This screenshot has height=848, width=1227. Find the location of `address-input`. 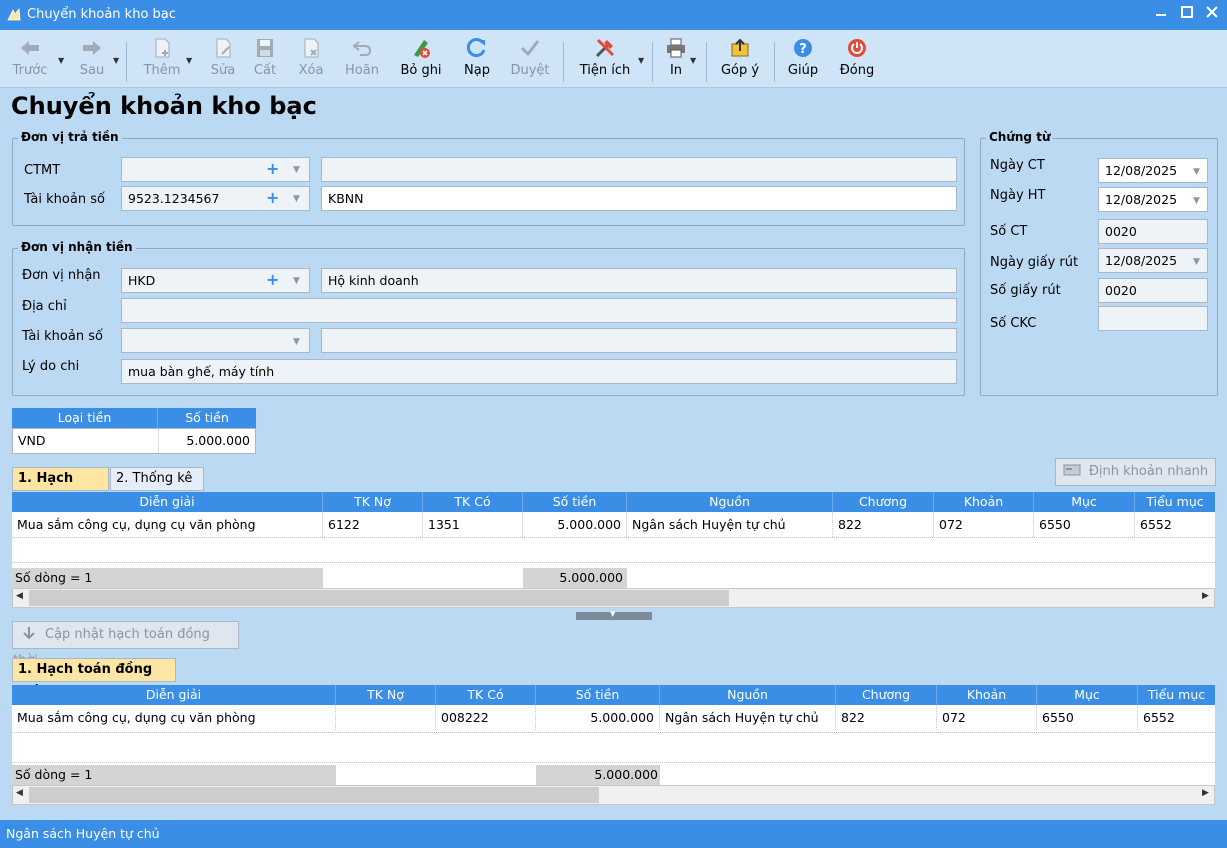

address-input is located at coordinates (539, 310).